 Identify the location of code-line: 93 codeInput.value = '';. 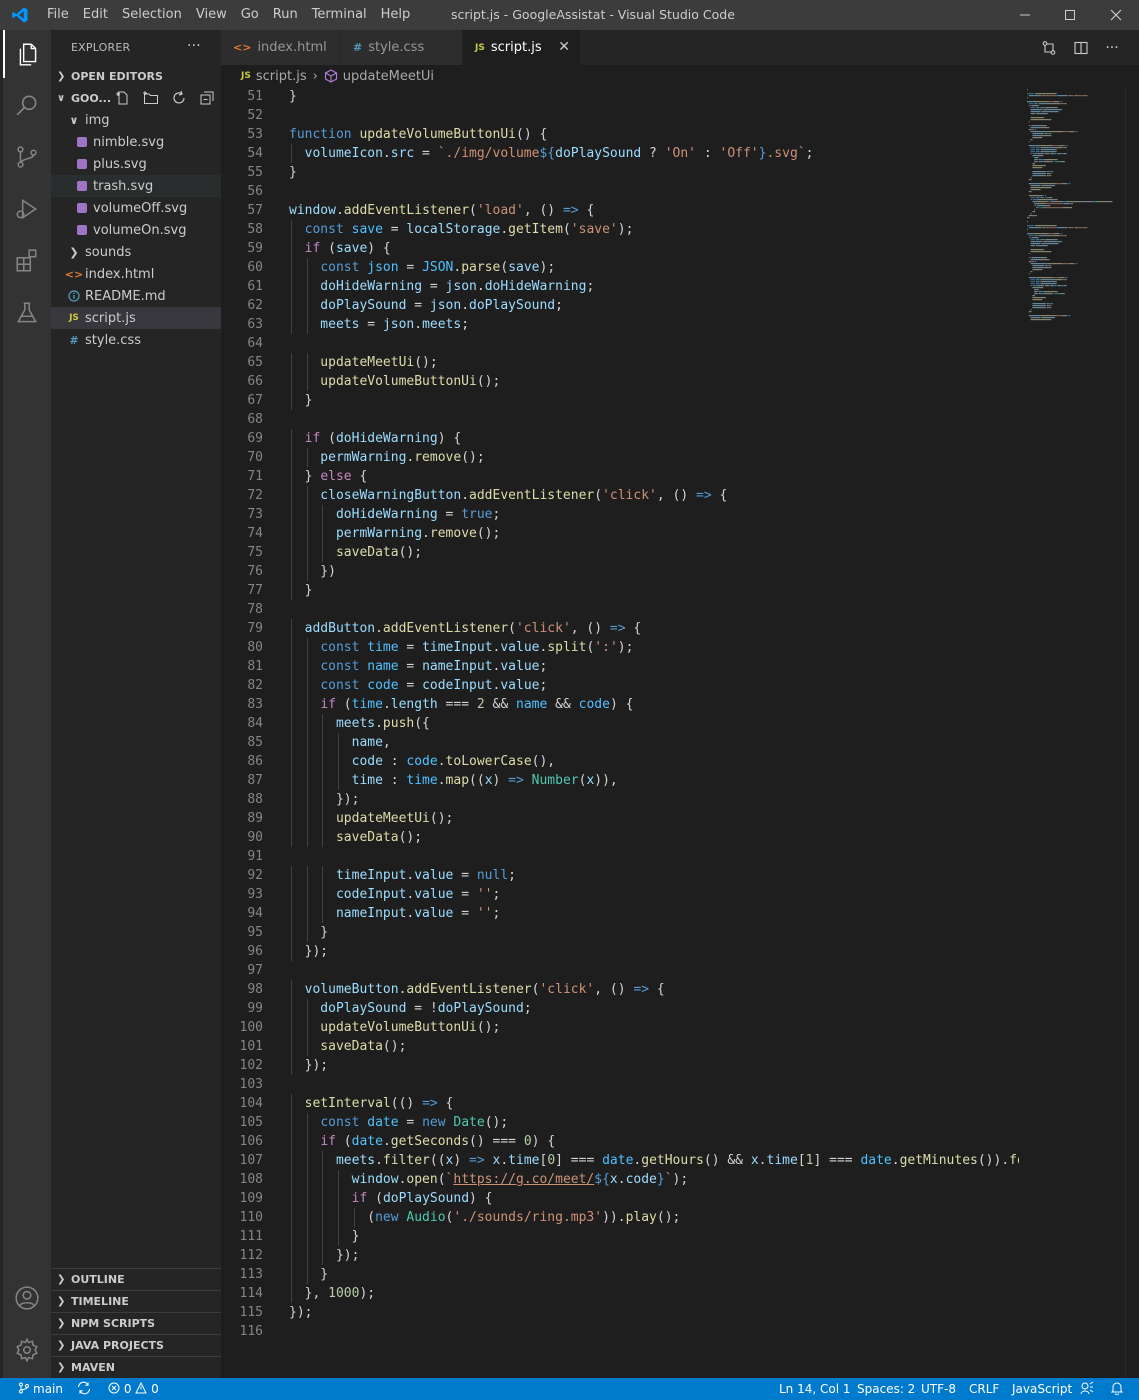
(620, 894).